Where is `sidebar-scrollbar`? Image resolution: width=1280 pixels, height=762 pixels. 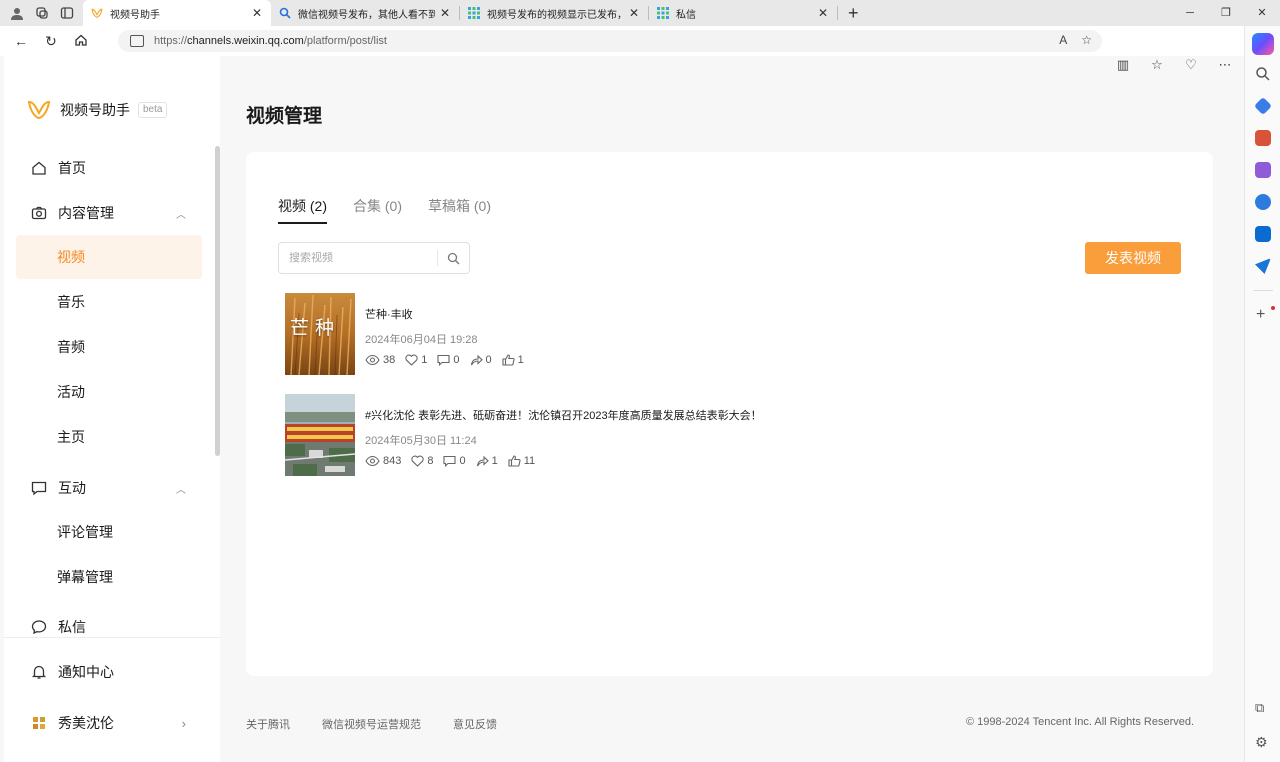 sidebar-scrollbar is located at coordinates (217, 301).